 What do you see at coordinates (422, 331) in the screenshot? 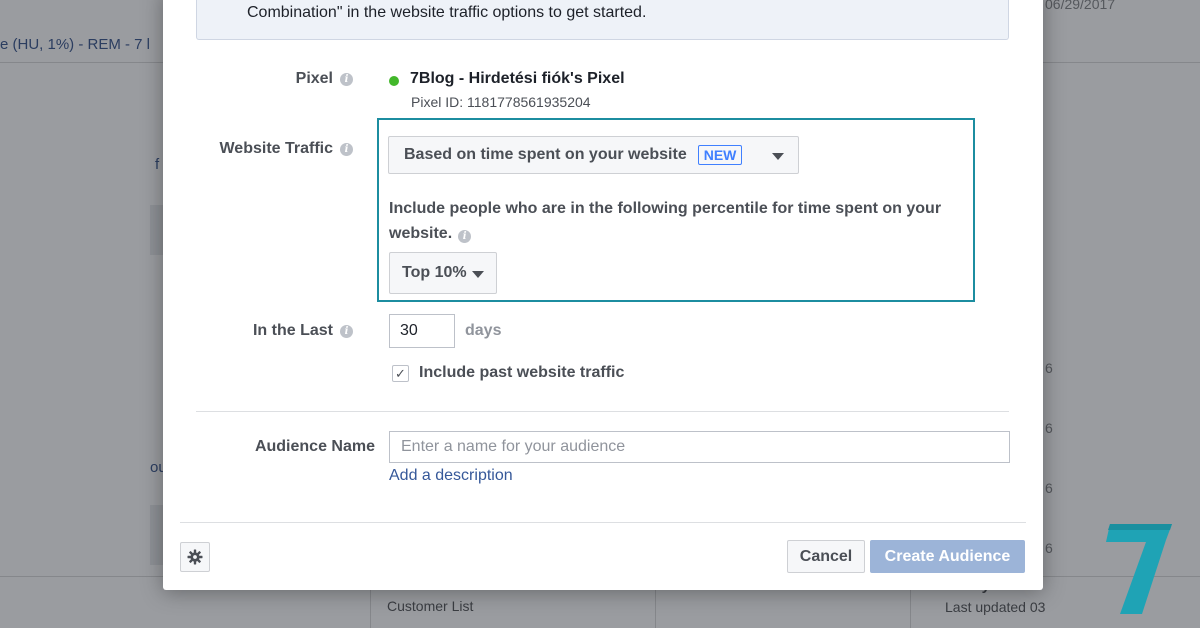
I see `days-input` at bounding box center [422, 331].